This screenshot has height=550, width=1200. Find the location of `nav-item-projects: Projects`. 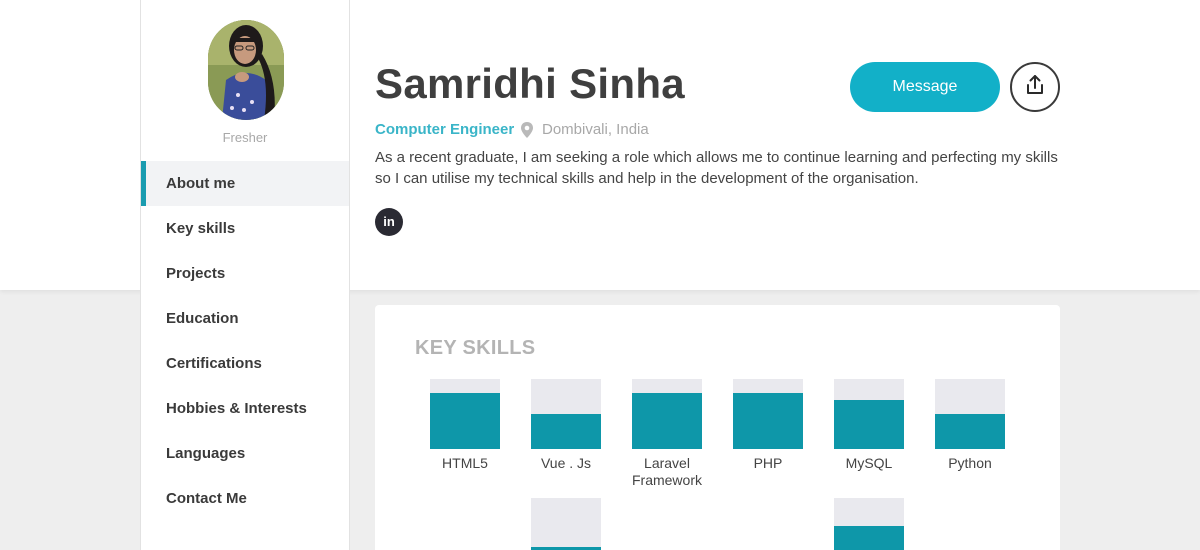

nav-item-projects: Projects is located at coordinates (245, 273).